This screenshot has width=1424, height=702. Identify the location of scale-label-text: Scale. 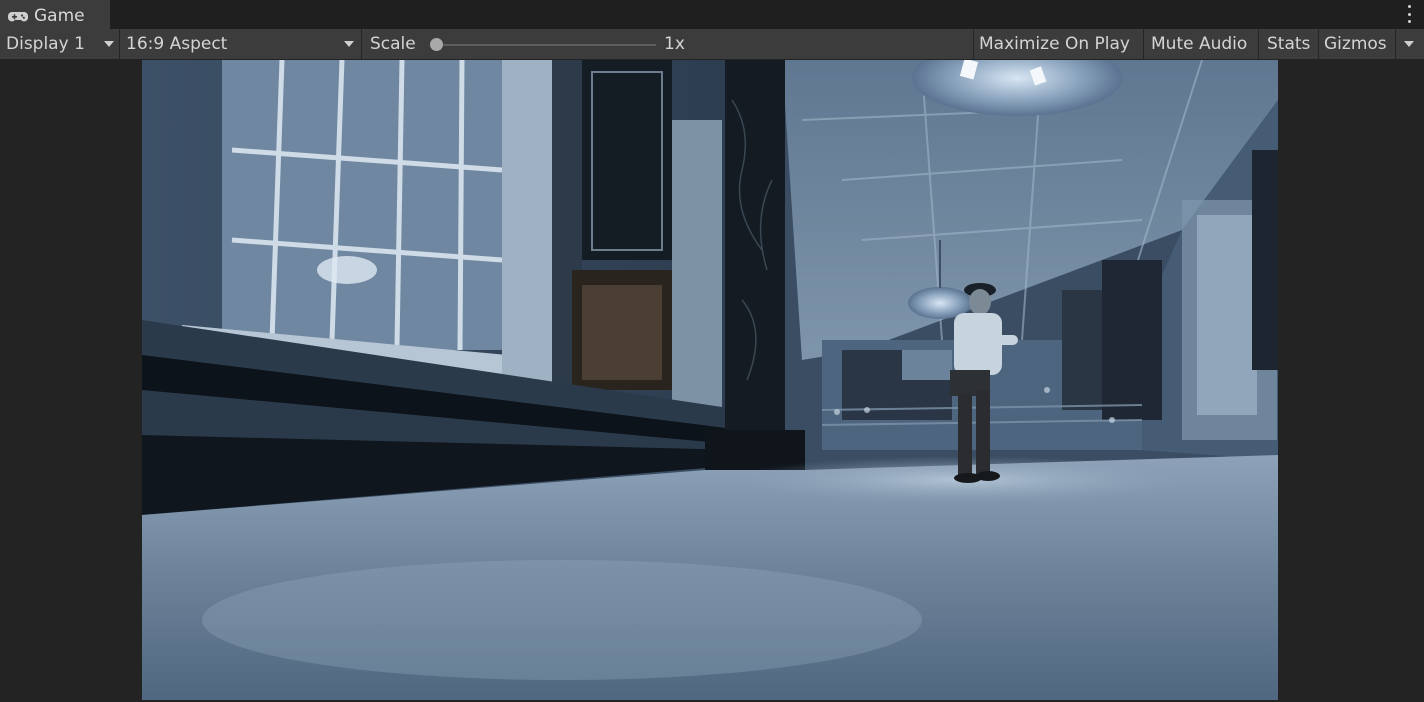
(393, 44).